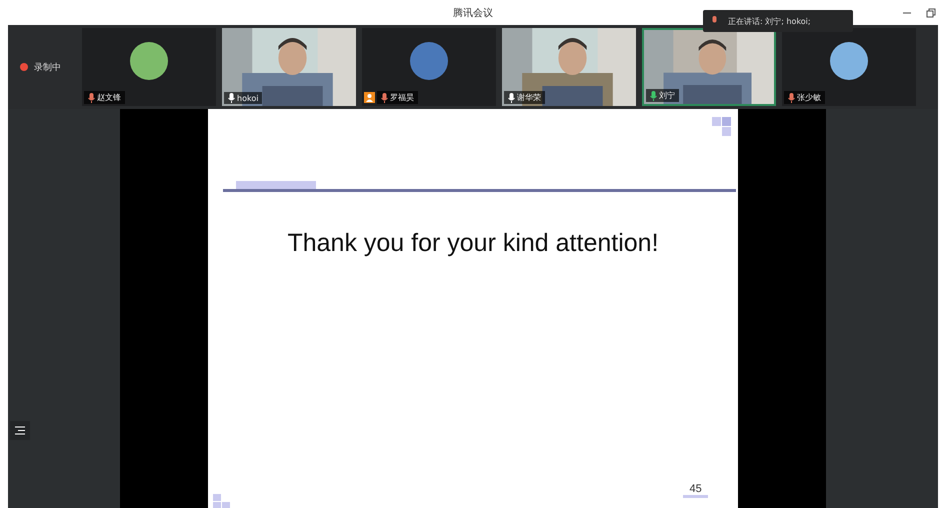 The width and height of the screenshot is (946, 508). Describe the element at coordinates (849, 67) in the screenshot. I see `participant-tile: 张少敏` at that location.